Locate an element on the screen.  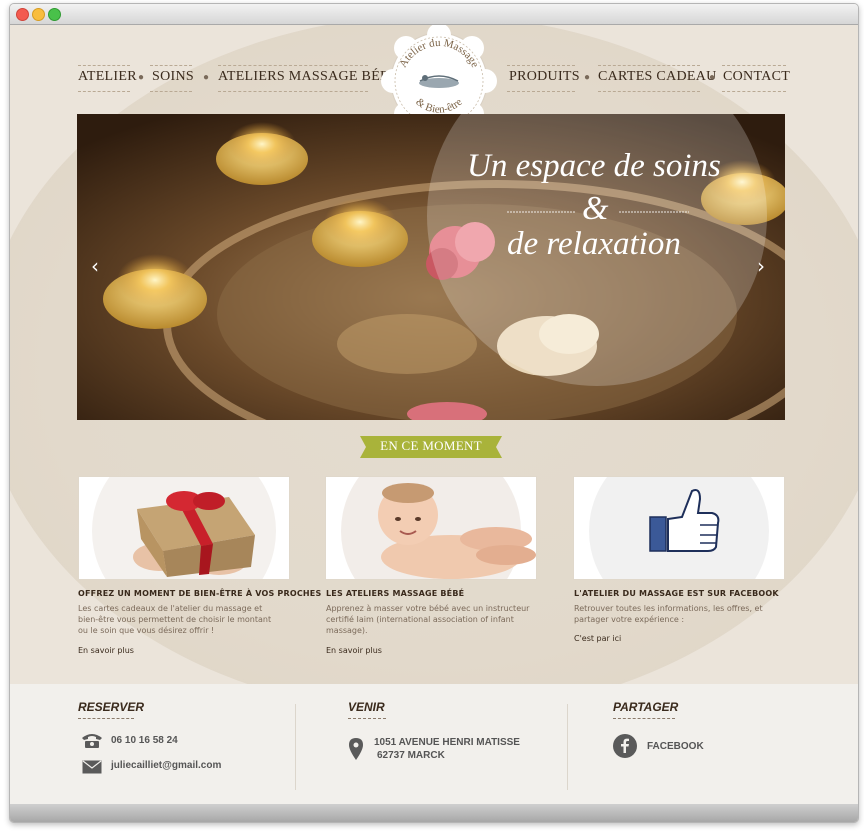
address-line-1: 1051 AVENUE HENRI MATISSE is located at coordinates (447, 742).